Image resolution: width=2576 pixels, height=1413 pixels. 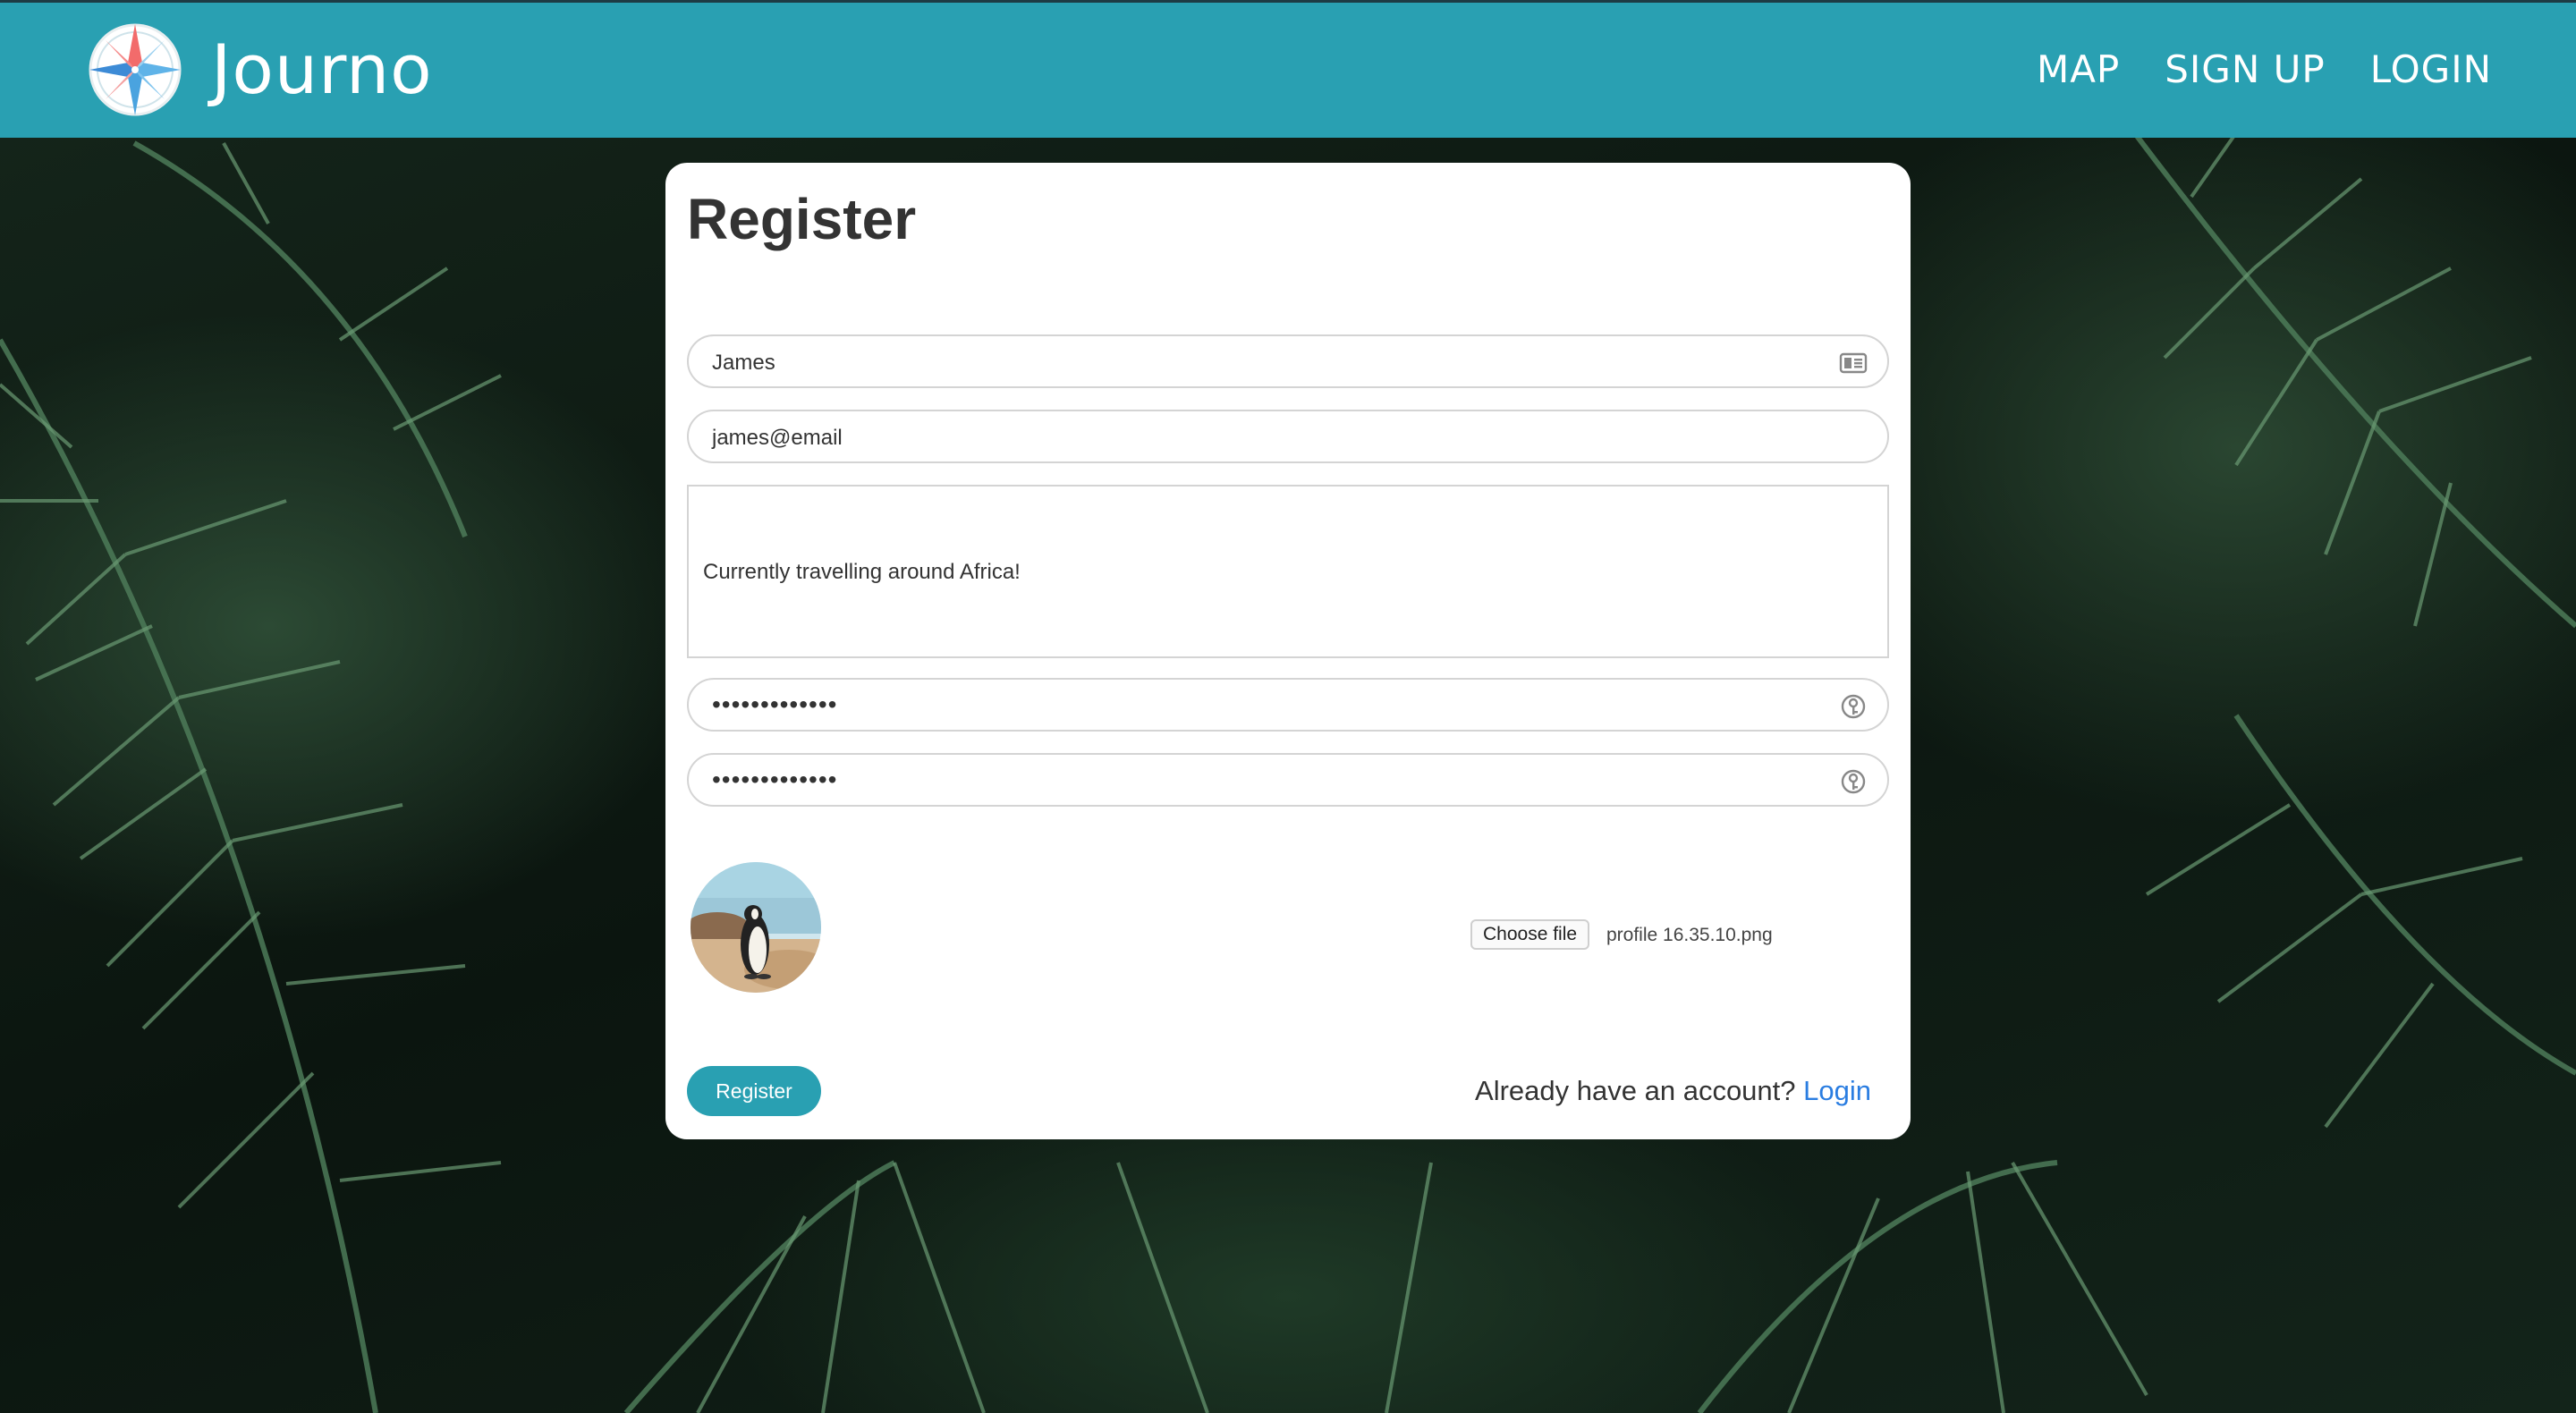 I want to click on name-input-value: James, so click(x=743, y=363).